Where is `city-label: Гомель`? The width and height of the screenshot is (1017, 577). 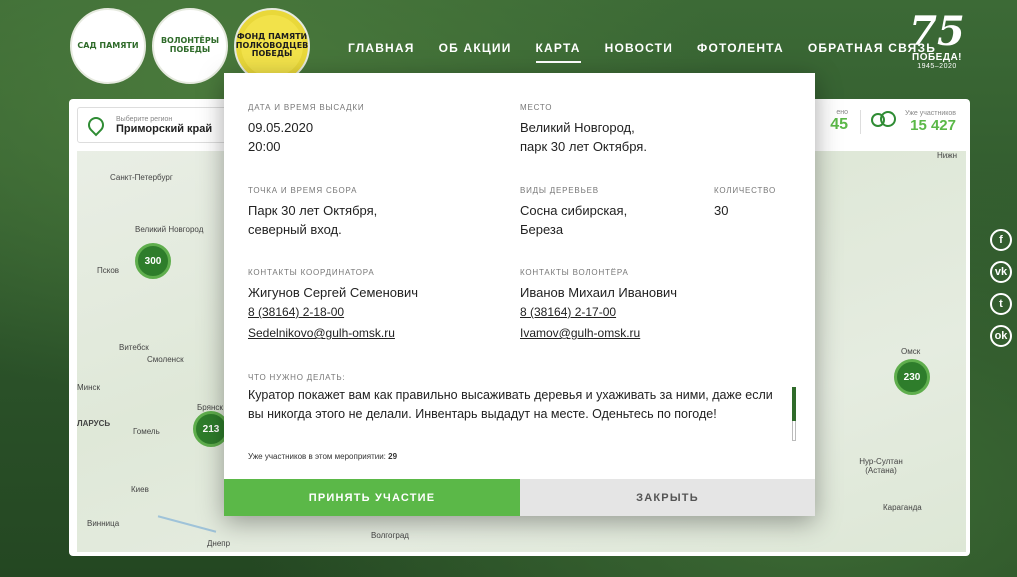 city-label: Гомель is located at coordinates (146, 431).